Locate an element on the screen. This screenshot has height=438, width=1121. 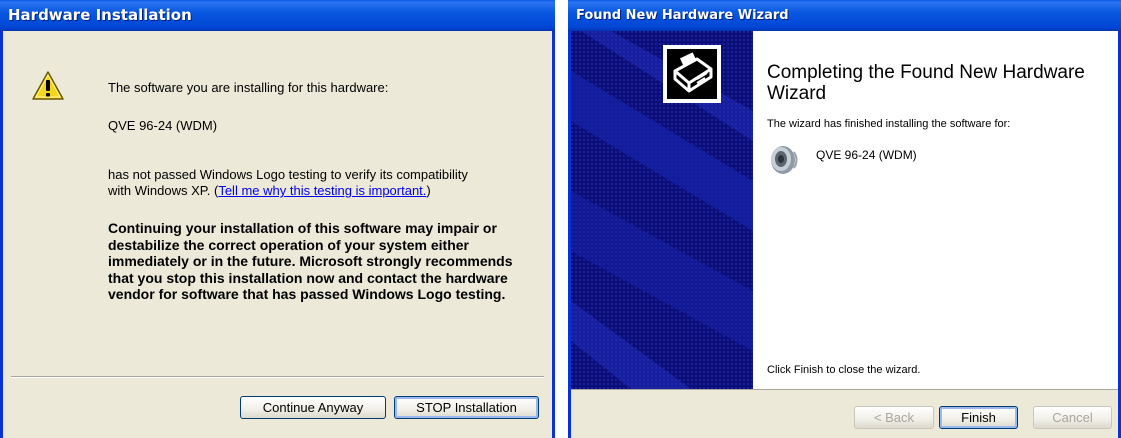
continue-anyway-button: Continue Anyway is located at coordinates (313, 407).